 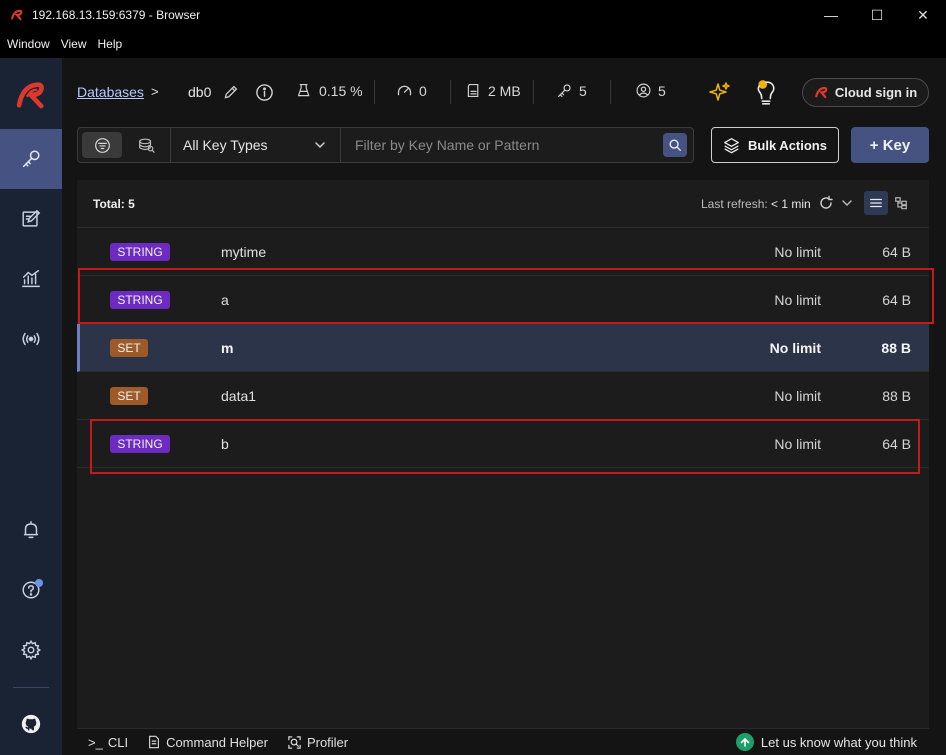 I want to click on broadcast-icon, so click(x=31, y=339).